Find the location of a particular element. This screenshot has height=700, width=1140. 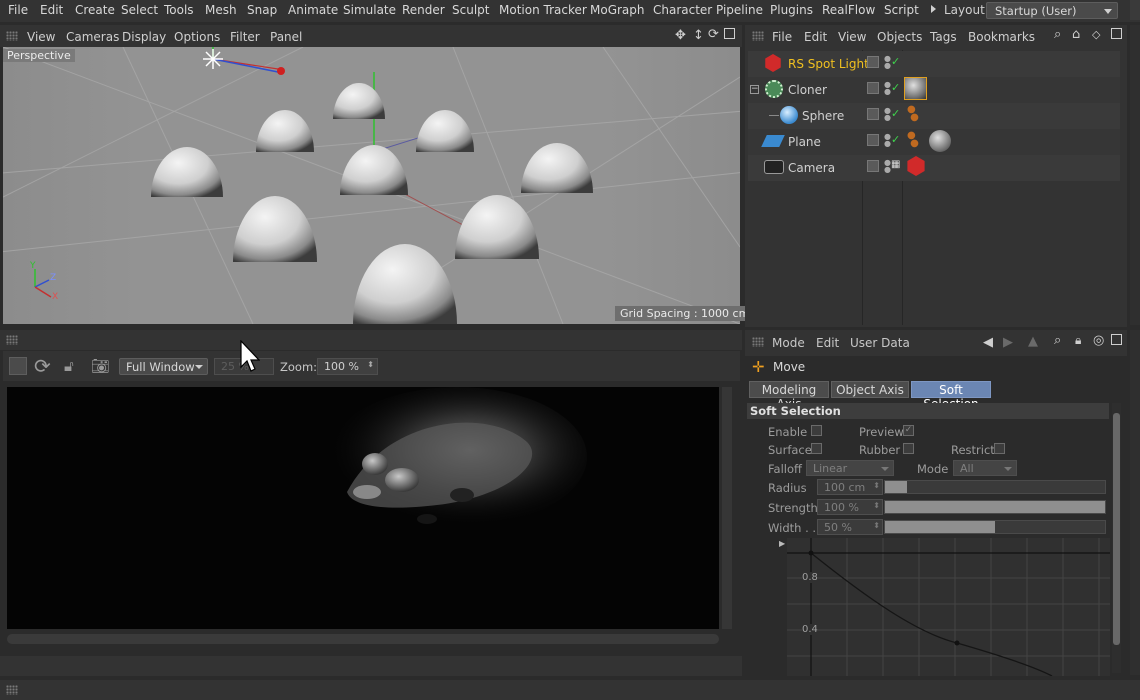

tab-soft-selection: Soft Selection is located at coordinates (951, 396).